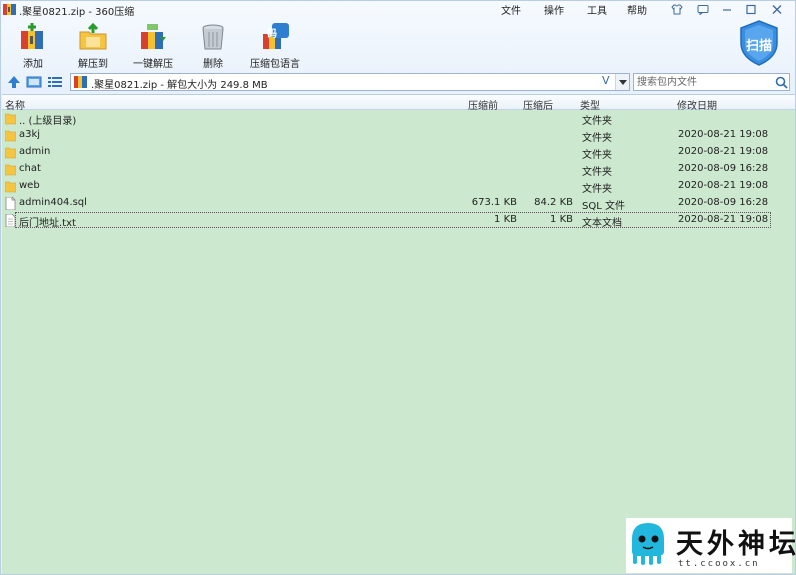 This screenshot has height=575, width=796. What do you see at coordinates (705, 82) in the screenshot?
I see `search-input` at bounding box center [705, 82].